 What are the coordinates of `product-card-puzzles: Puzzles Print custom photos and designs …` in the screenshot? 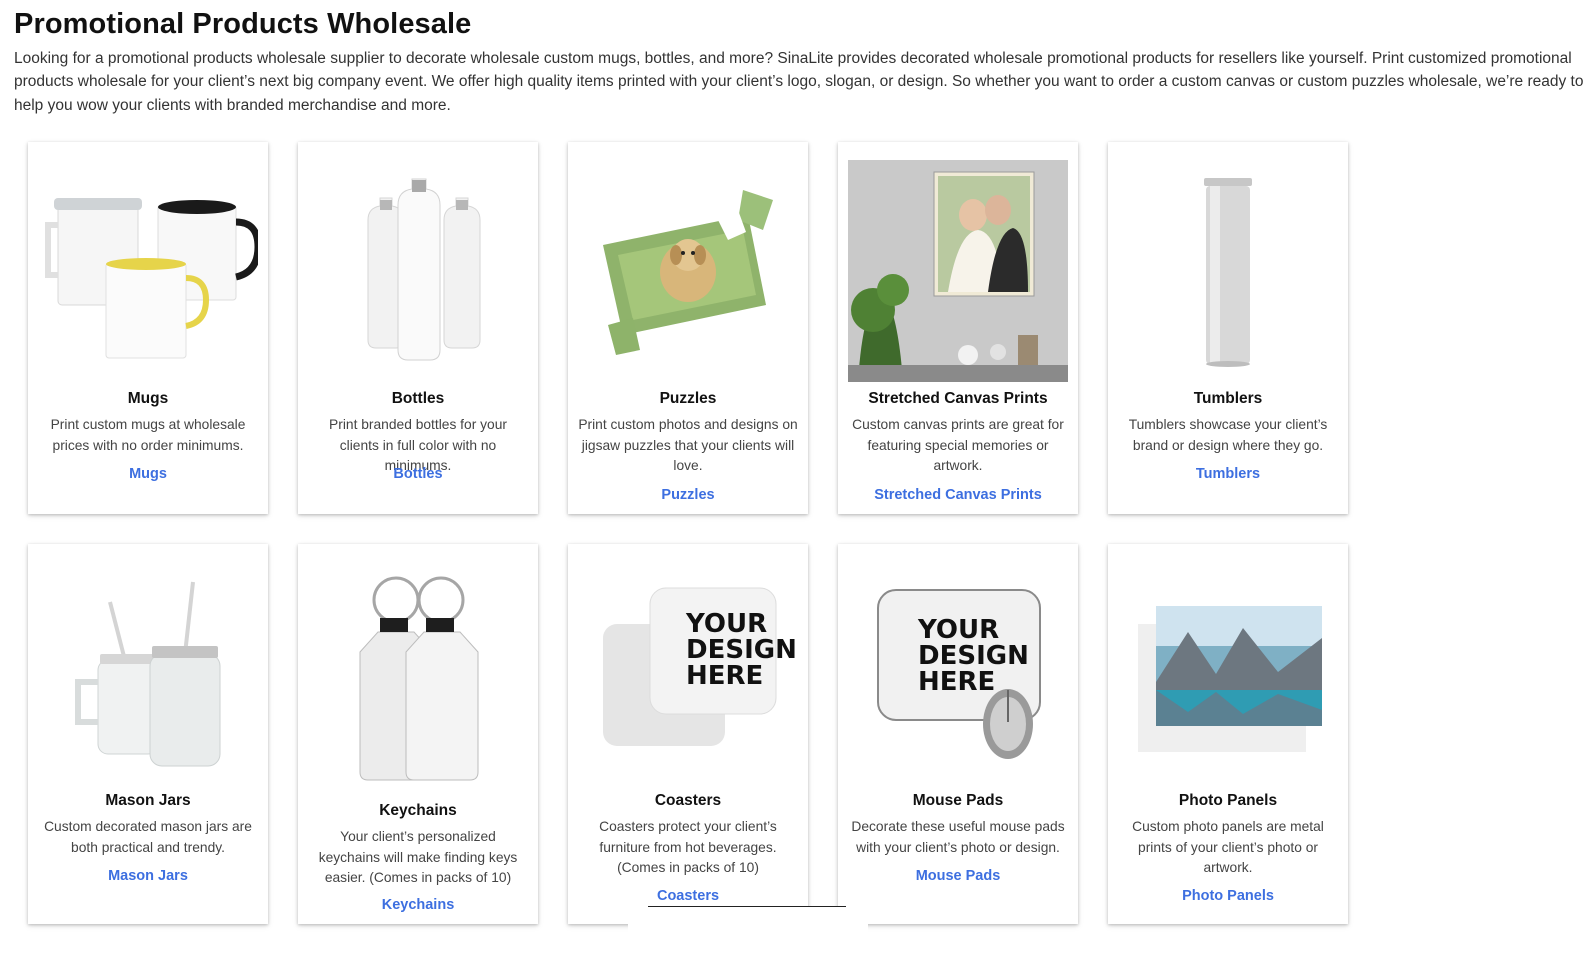 It's located at (688, 328).